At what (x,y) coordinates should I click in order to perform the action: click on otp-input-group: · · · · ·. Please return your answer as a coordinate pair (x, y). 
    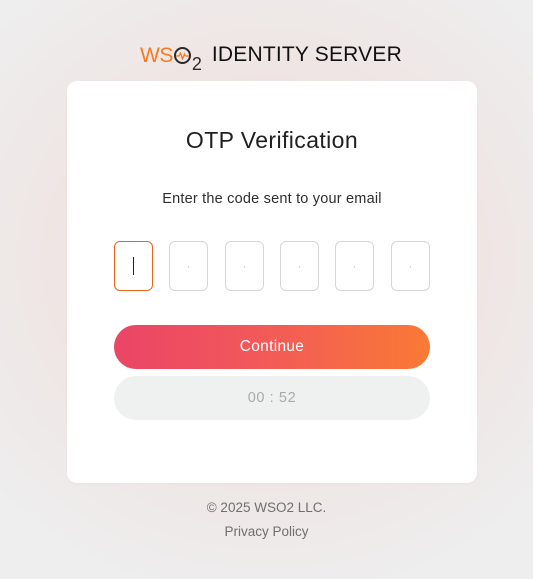
    Looking at the image, I should click on (272, 266).